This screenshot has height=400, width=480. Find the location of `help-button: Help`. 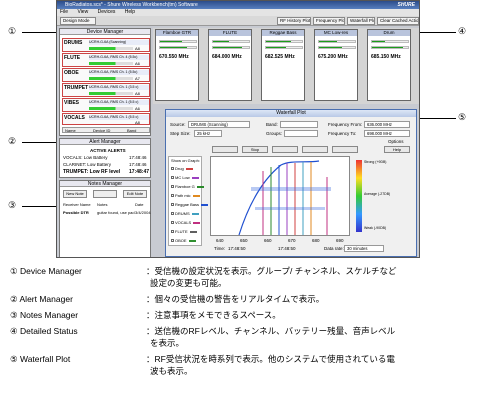

help-button: Help is located at coordinates (397, 149).